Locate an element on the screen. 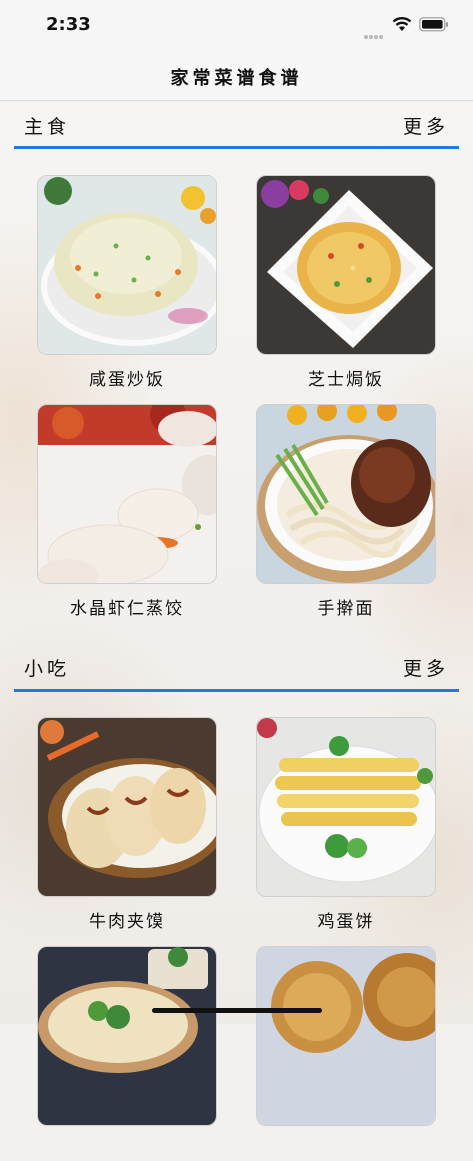 The width and height of the screenshot is (473, 1161). navigation-bar: 家常菜谱食谱 is located at coordinates (236, 75).